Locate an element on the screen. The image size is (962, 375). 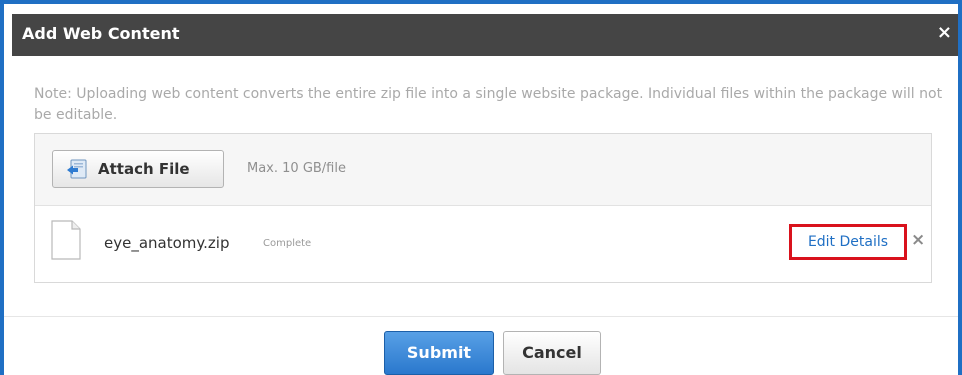
remove-file-icon: × is located at coordinates (918, 240).